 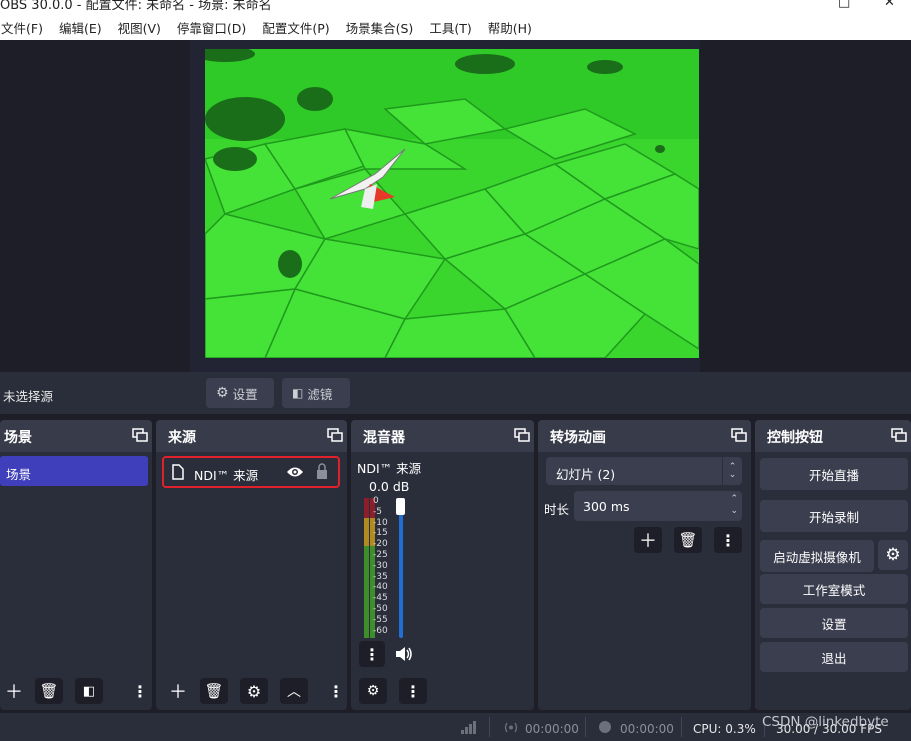 What do you see at coordinates (889, 5) in the screenshot?
I see `close-icon: ✕` at bounding box center [889, 5].